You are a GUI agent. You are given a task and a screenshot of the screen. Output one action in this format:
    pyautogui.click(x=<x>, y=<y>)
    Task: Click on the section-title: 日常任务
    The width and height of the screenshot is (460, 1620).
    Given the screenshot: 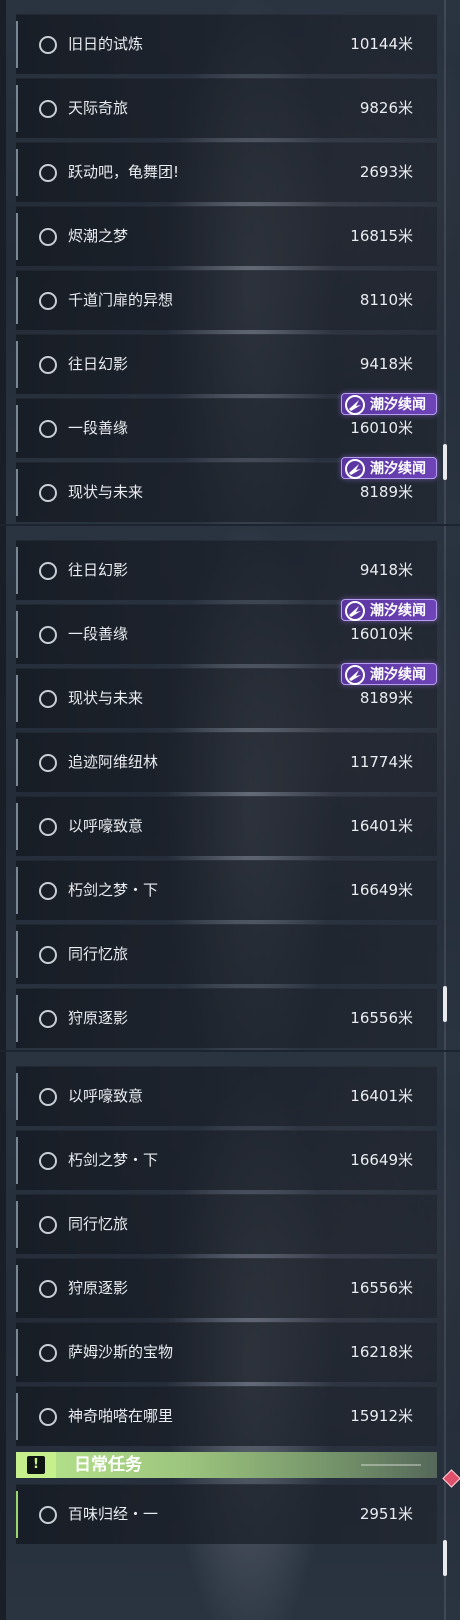 What is the action you would take?
    pyautogui.click(x=108, y=1465)
    